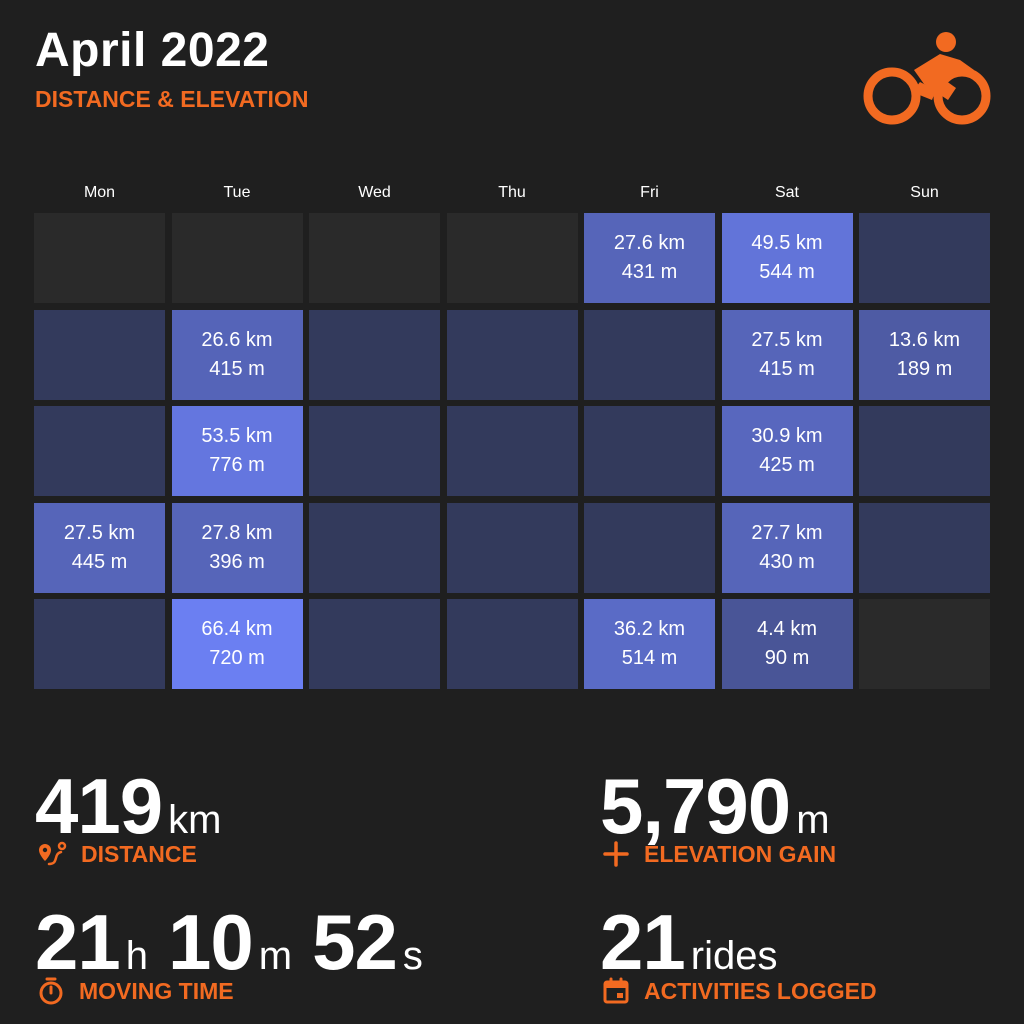  I want to click on calendar-day-ride: 66.4 km 720 m, so click(237, 644).